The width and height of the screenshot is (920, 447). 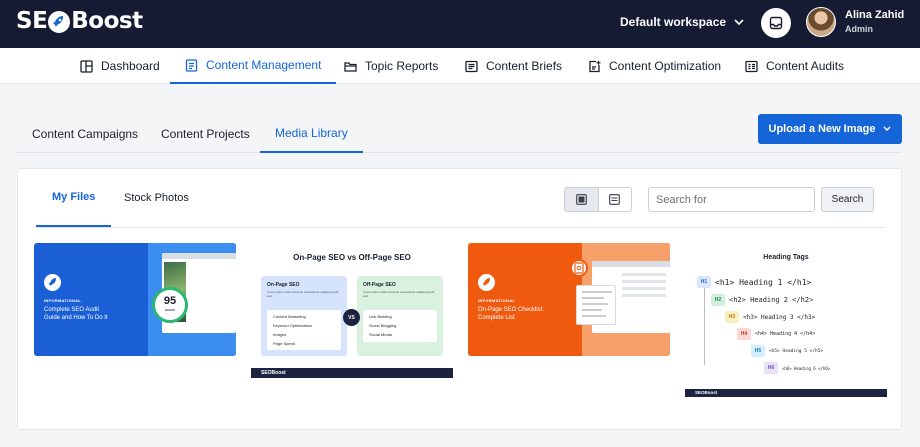 What do you see at coordinates (579, 268) in the screenshot?
I see `search-doc-icon` at bounding box center [579, 268].